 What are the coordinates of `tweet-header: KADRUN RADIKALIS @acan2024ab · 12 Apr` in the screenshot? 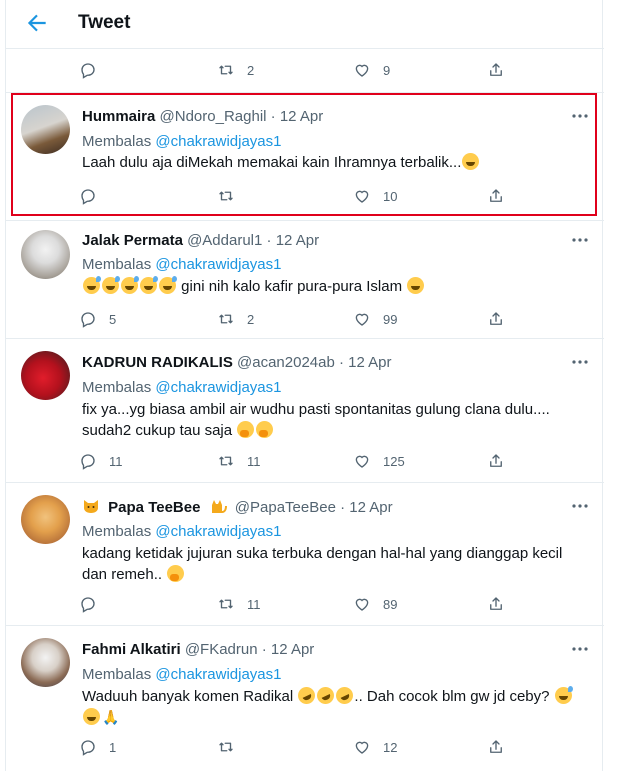 It's located at (237, 362).